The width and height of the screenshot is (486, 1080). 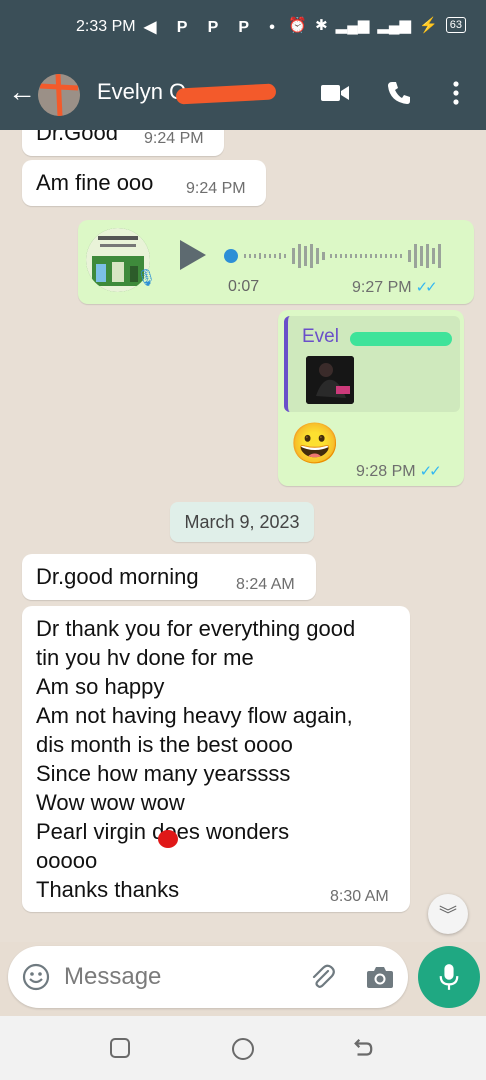 I want to click on message-line: Am not having heavy flow again,, so click(x=194, y=715).